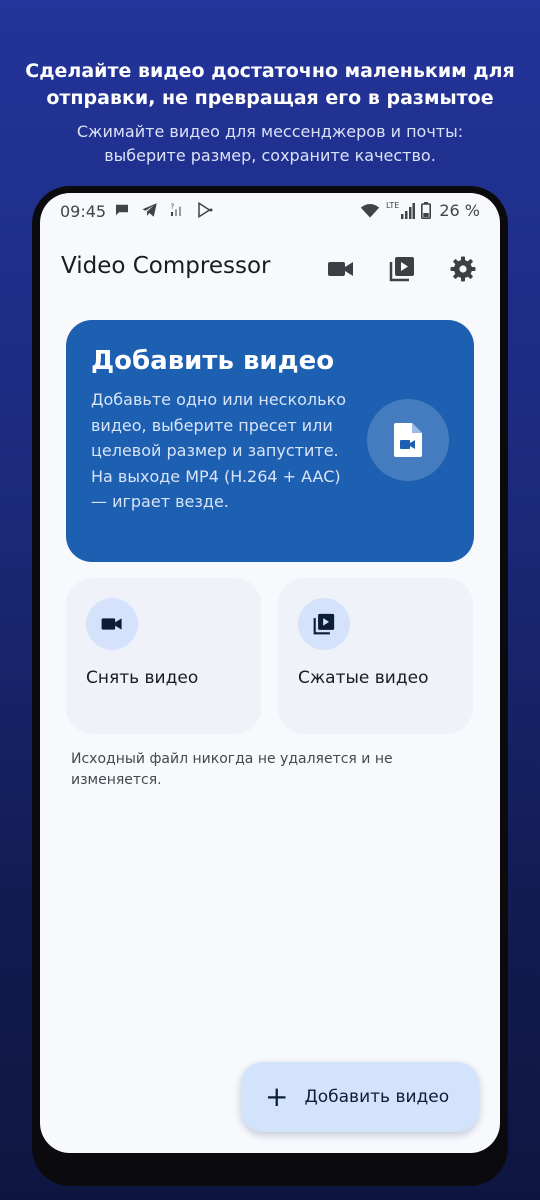 The width and height of the screenshot is (540, 1200). What do you see at coordinates (277, 1096) in the screenshot?
I see `plus-icon: +` at bounding box center [277, 1096].